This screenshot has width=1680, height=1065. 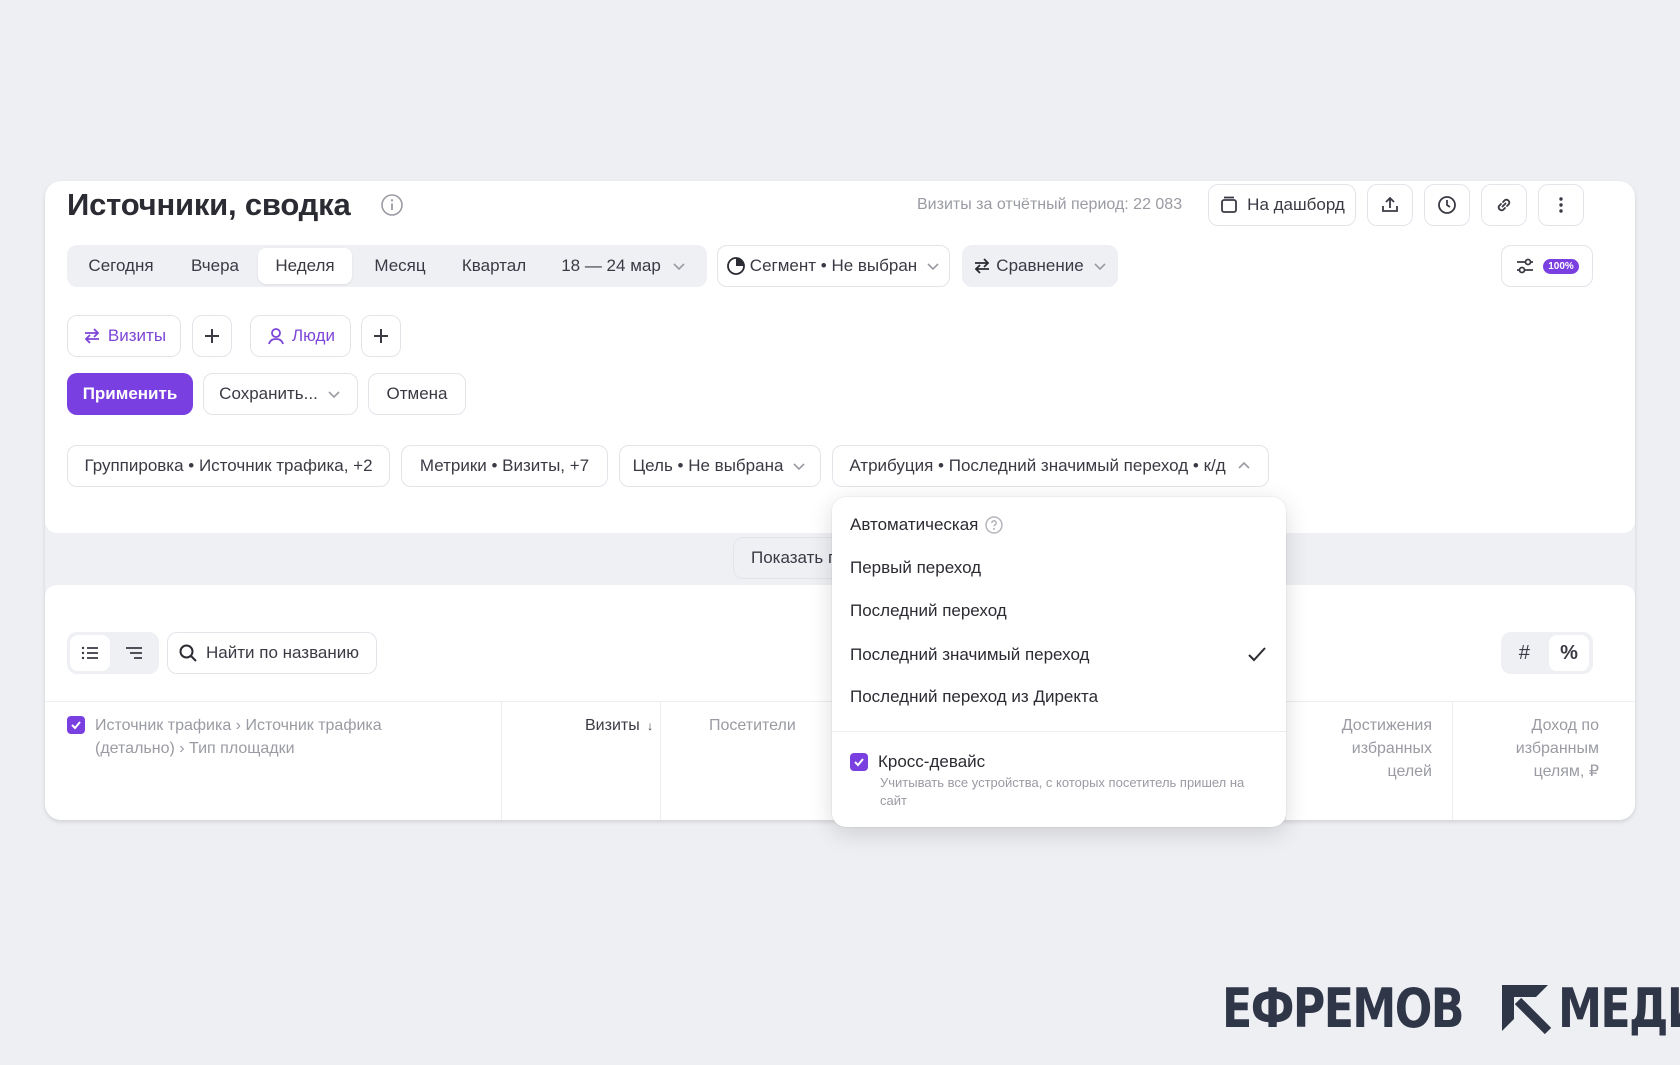 I want to click on dashboard-icon, so click(x=1229, y=204).